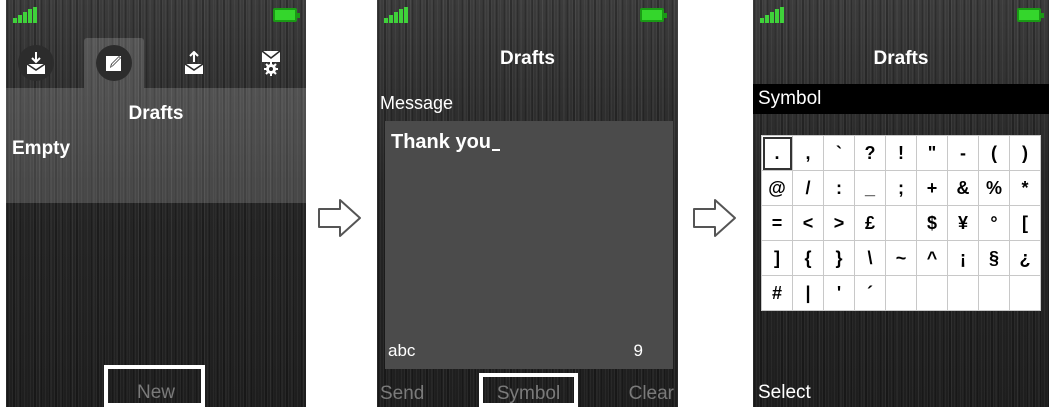 This screenshot has width=1049, height=407. I want to click on symbol-row: = < > £ $ ¥ °[, so click(901, 223).